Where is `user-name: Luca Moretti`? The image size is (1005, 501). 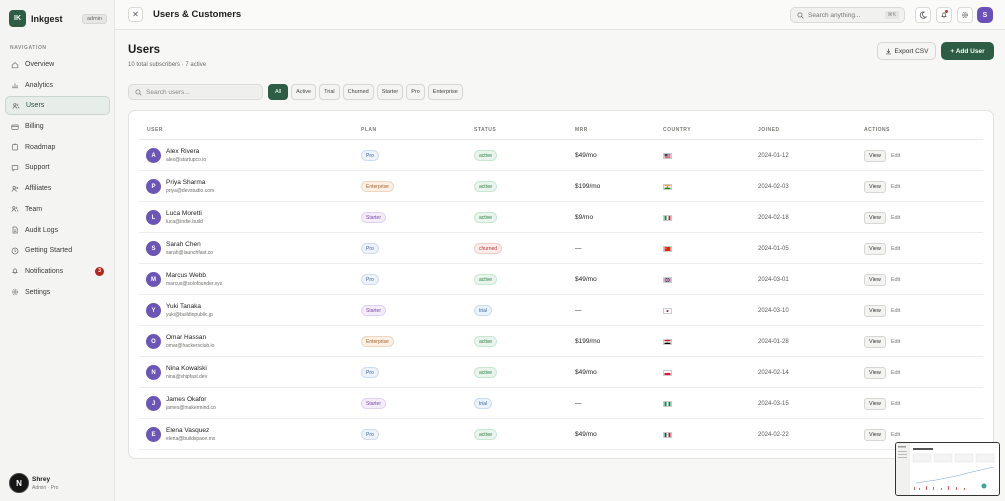
user-name: Luca Moretti is located at coordinates (184, 213).